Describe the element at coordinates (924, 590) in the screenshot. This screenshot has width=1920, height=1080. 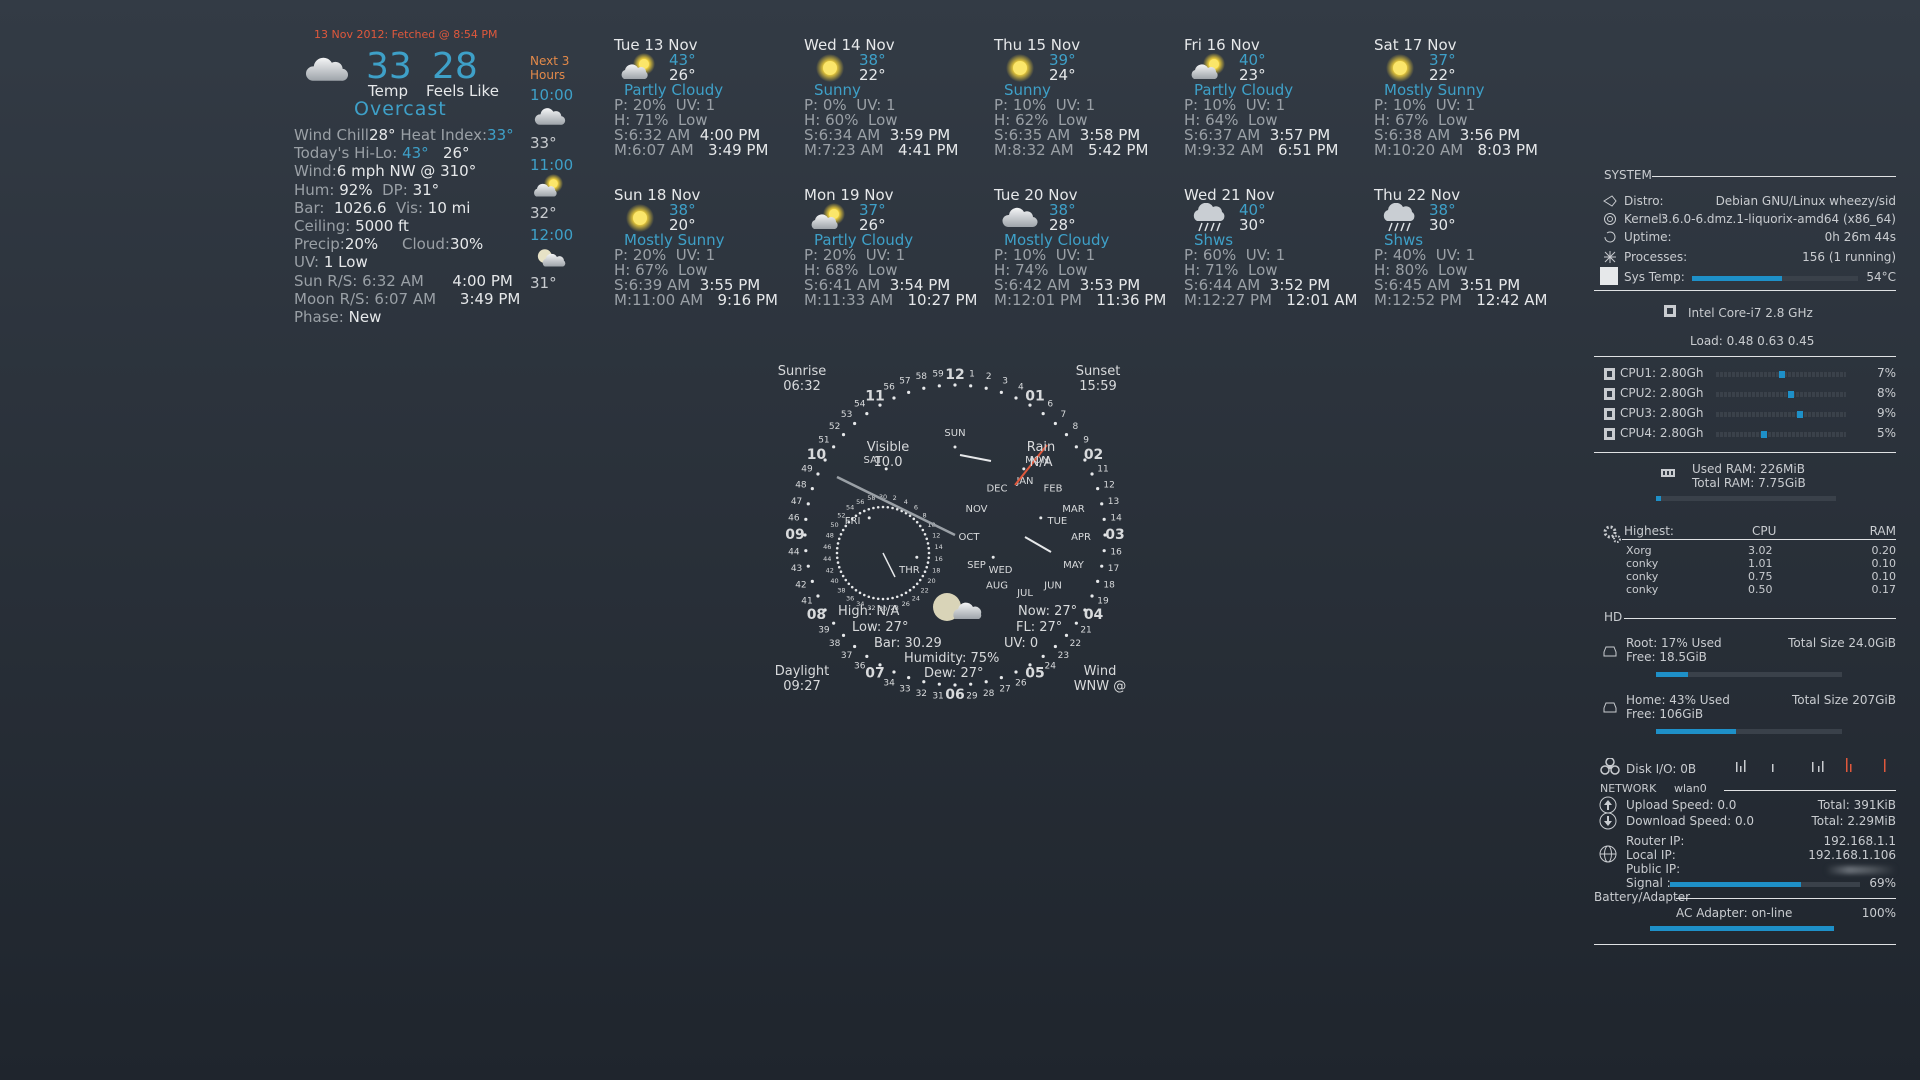
I see `seconds-number: 22` at that location.